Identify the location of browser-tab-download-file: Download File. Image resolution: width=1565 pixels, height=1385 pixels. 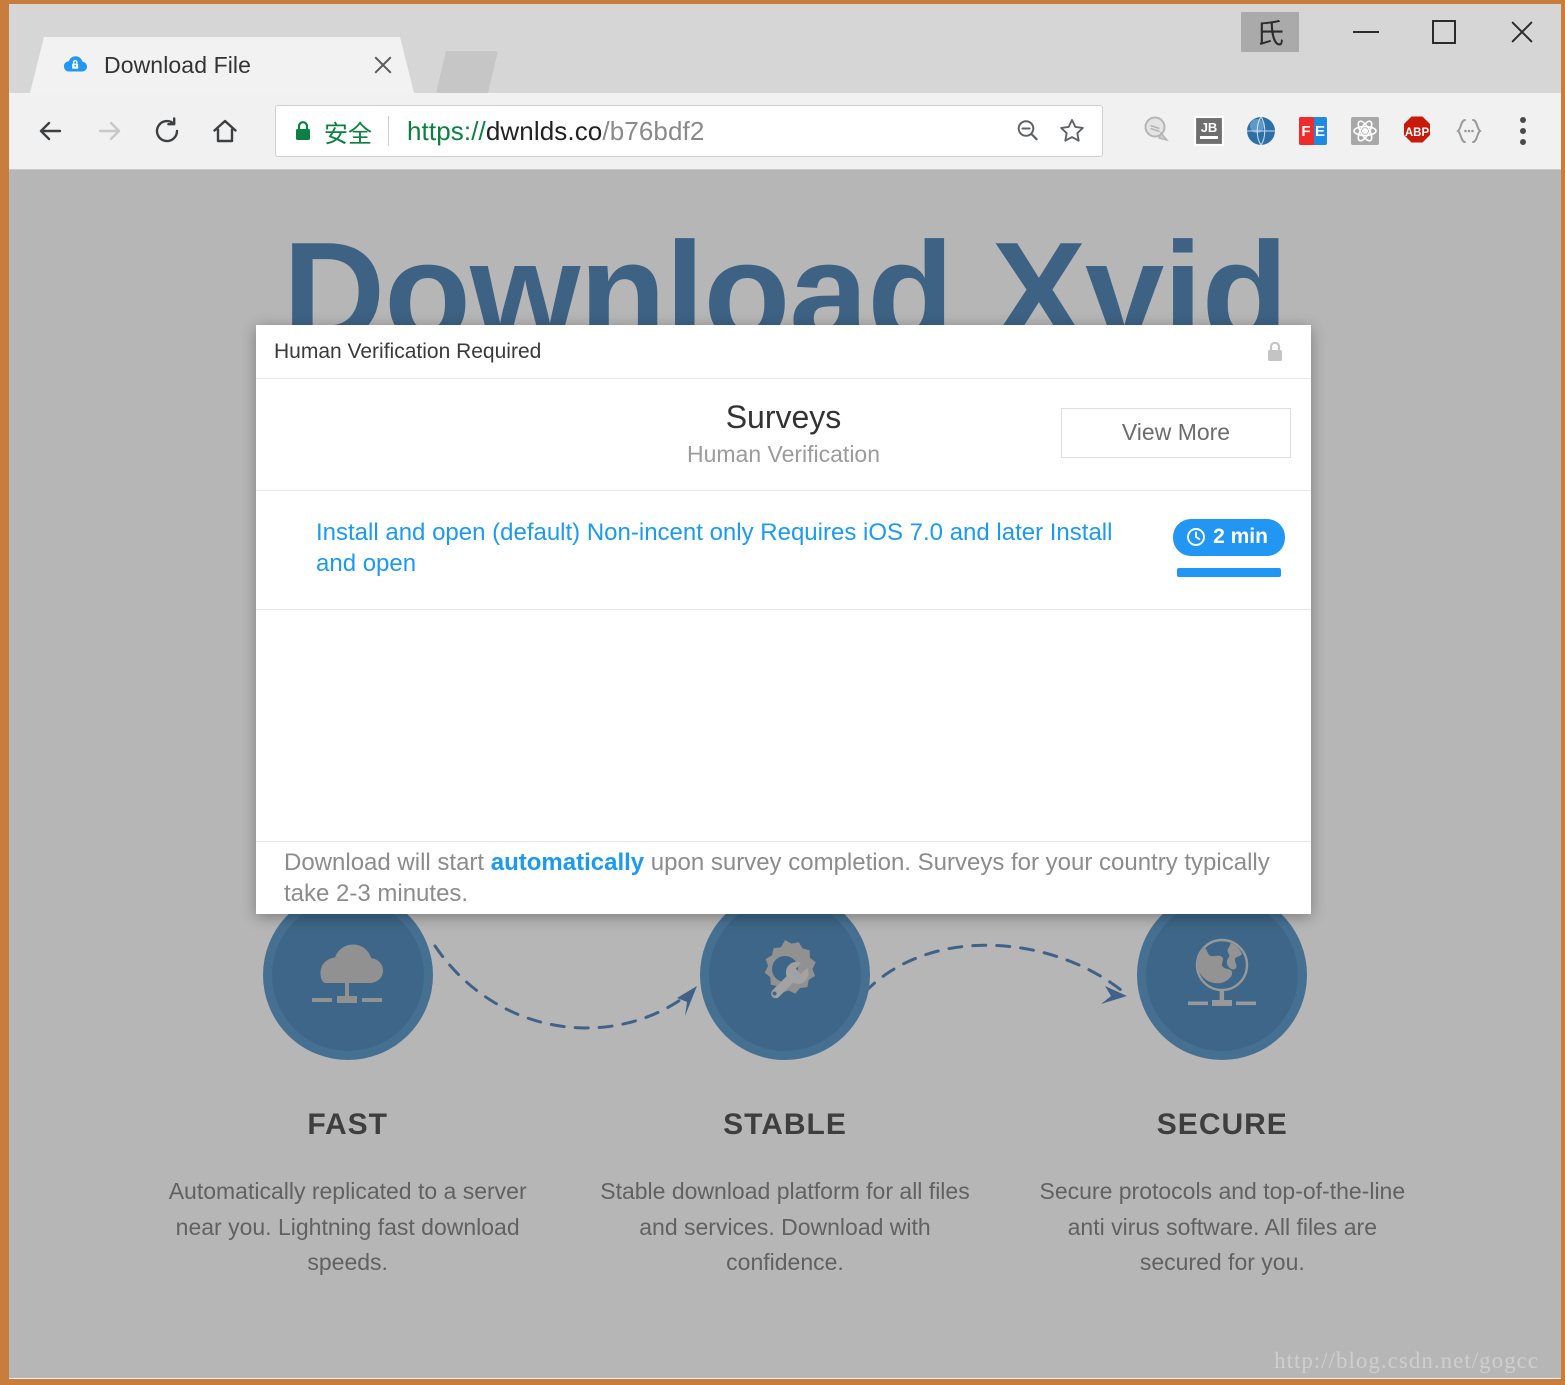
(222, 65).